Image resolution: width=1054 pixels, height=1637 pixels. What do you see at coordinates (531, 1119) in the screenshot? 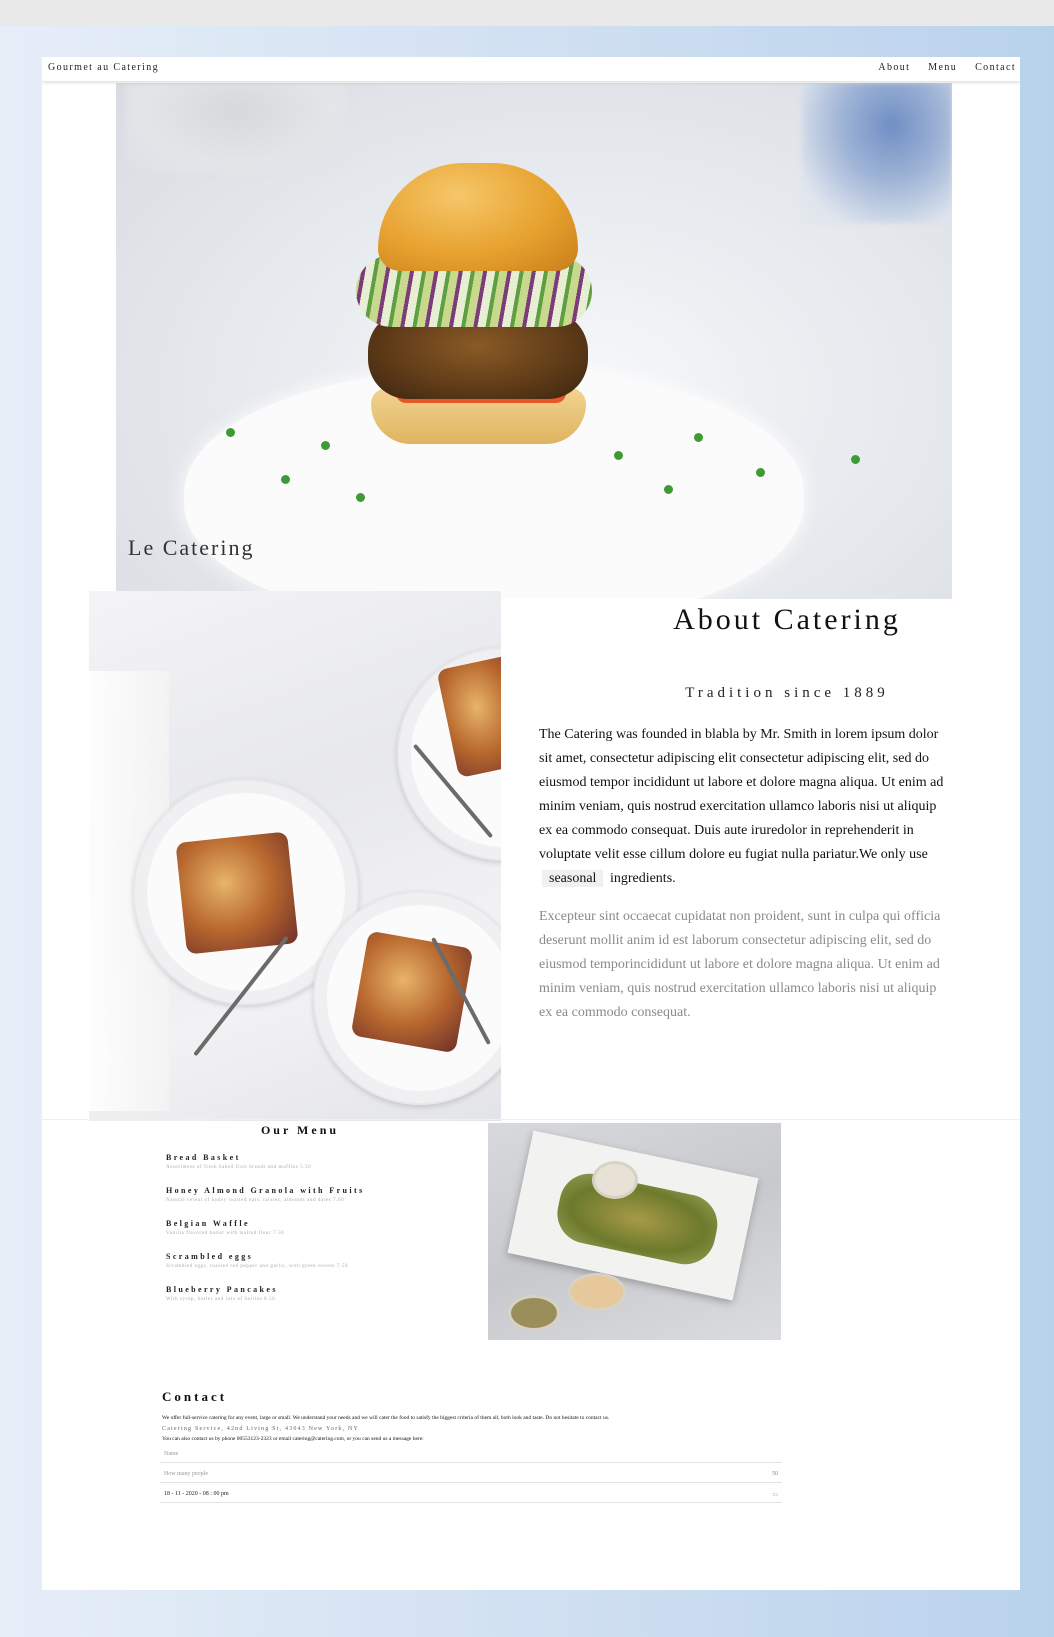
I see `section-divider` at bounding box center [531, 1119].